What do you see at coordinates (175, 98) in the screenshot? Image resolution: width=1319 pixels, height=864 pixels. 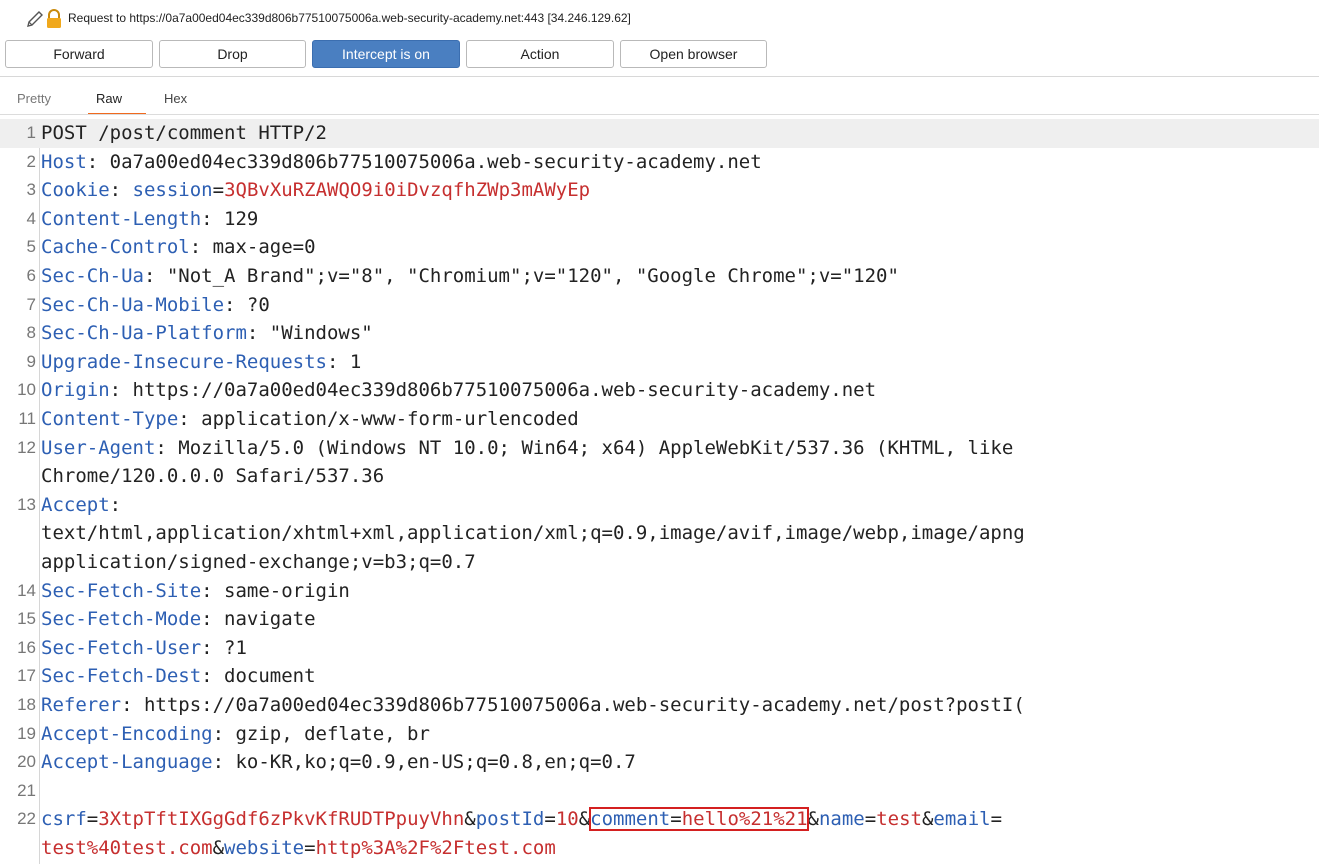 I see `tab-hex: Hex` at bounding box center [175, 98].